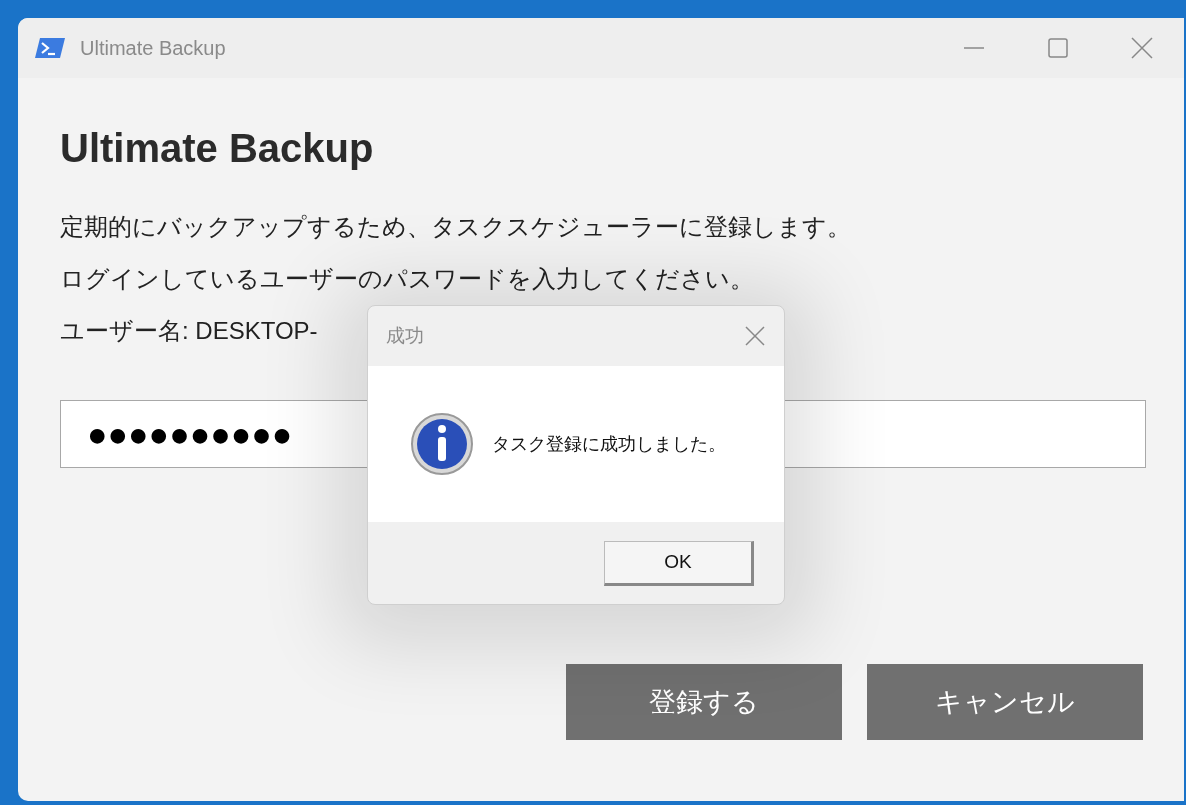 This screenshot has width=1186, height=805. I want to click on instruction-text: 定期的にバックアップするため、タスクスケジューラーに登録します。, so click(455, 227).